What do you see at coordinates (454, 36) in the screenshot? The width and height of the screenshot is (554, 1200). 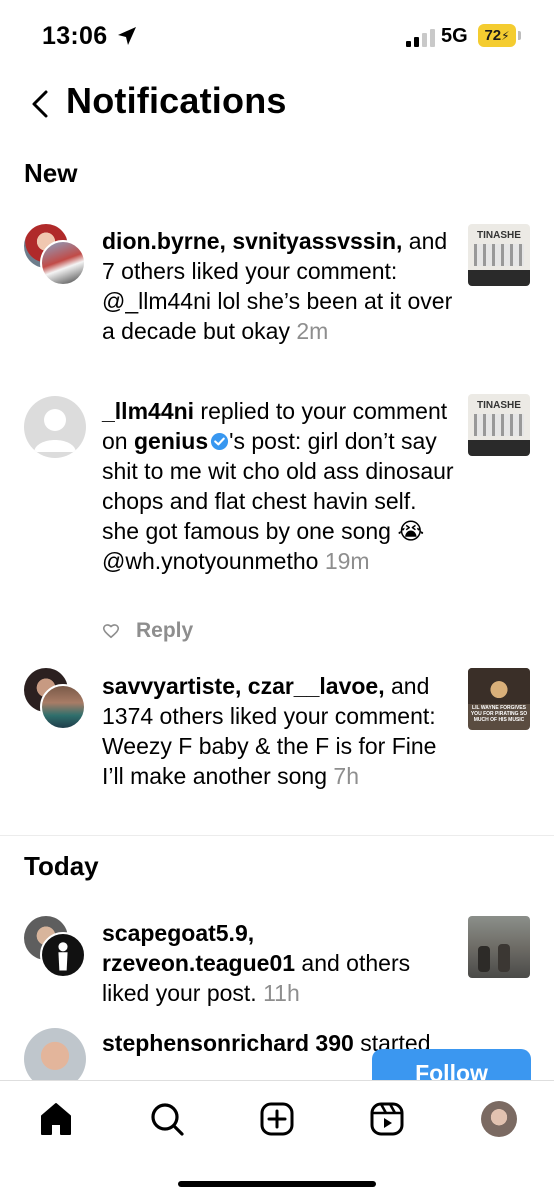 I see `network-type: 5G` at bounding box center [454, 36].